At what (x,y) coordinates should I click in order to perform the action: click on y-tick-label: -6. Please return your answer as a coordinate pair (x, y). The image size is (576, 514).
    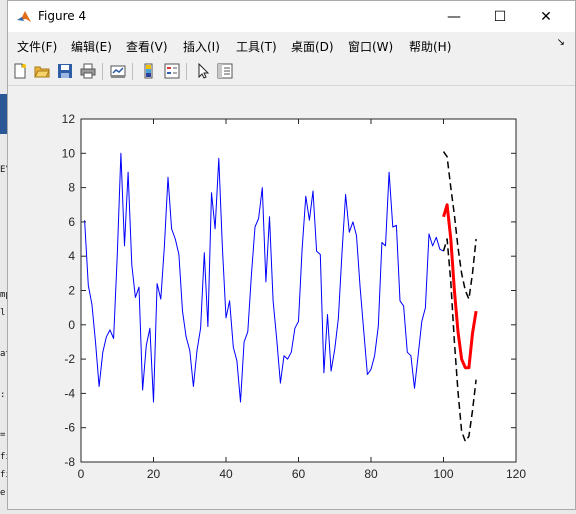
    Looking at the image, I should click on (69, 428).